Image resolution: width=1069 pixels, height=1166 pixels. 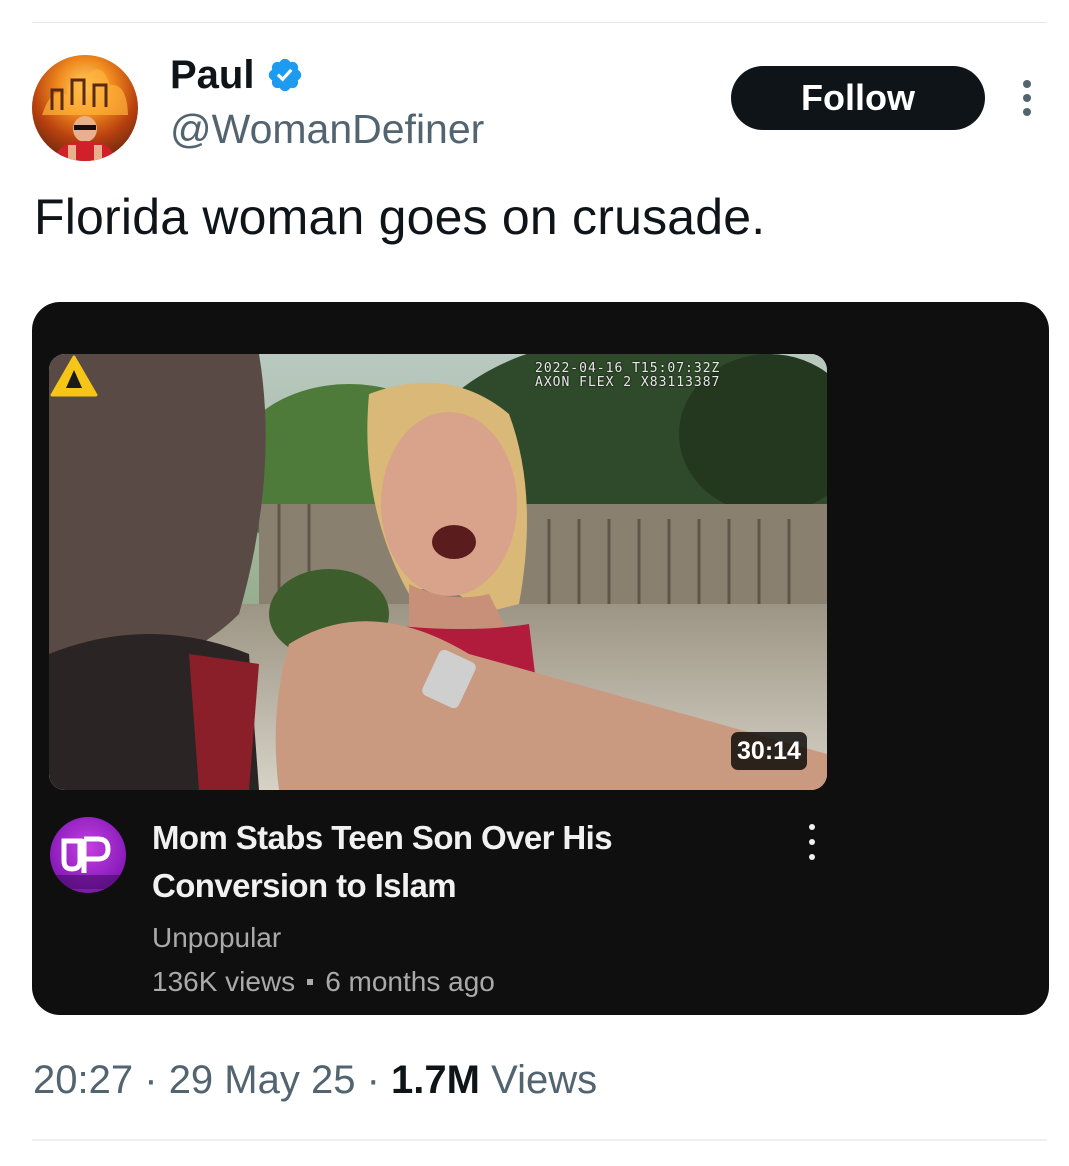 I want to click on author-handle: @WomanDefiner, so click(x=327, y=129).